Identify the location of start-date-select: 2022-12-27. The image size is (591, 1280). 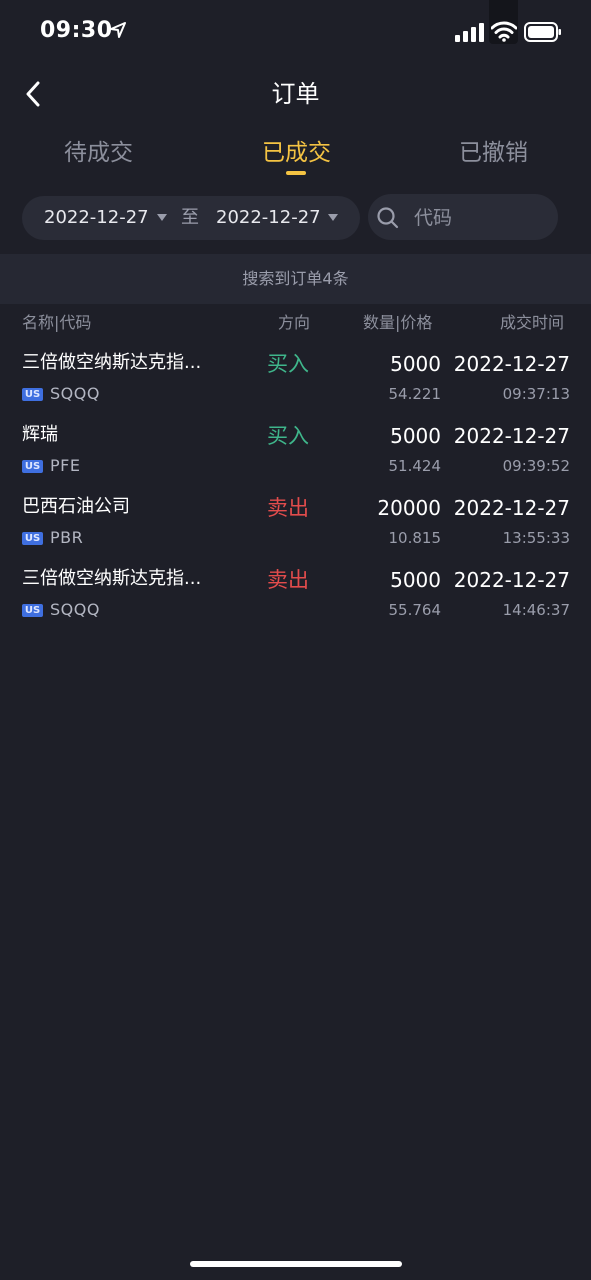
(96, 218).